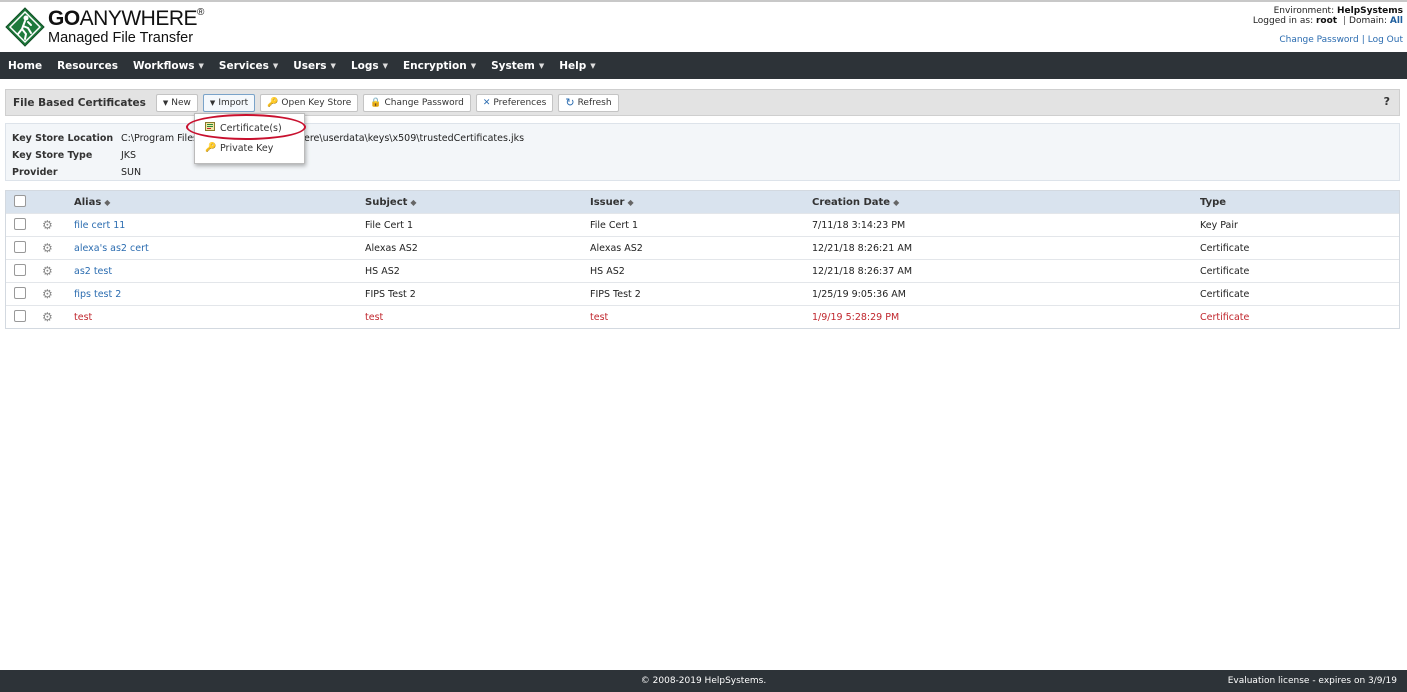 The height and width of the screenshot is (692, 1407). What do you see at coordinates (1369, 11) in the screenshot?
I see `environment-value: HelpSystems` at bounding box center [1369, 11].